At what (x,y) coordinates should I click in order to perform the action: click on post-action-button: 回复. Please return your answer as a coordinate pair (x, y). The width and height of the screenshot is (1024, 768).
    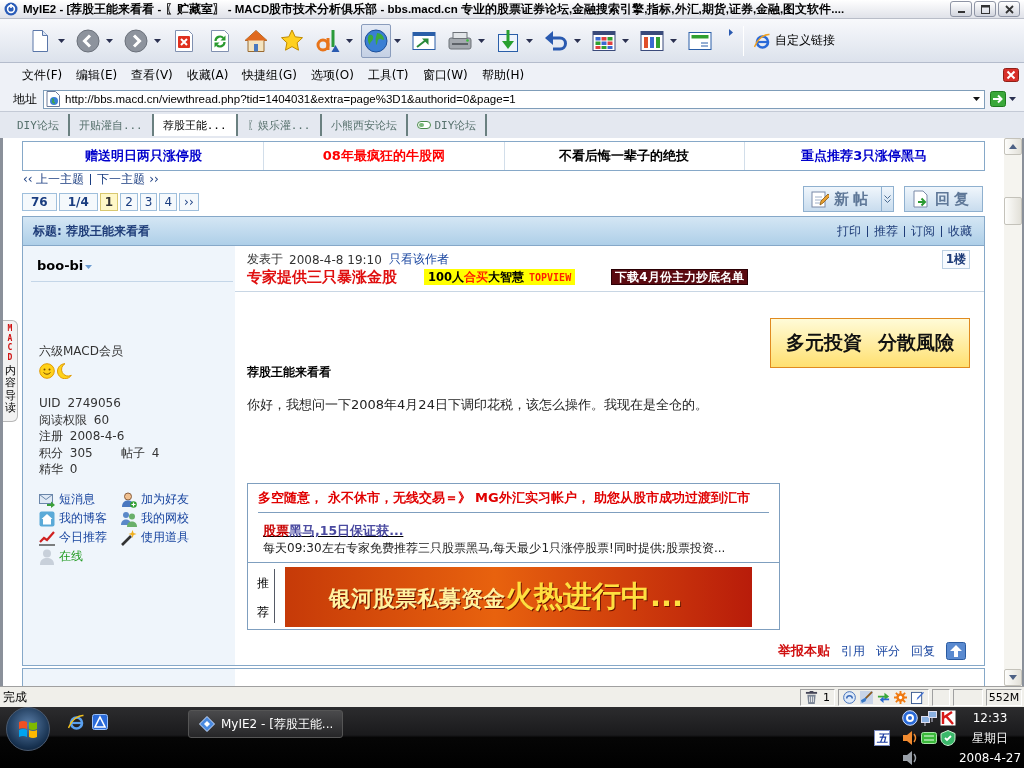
    Looking at the image, I should click on (943, 199).